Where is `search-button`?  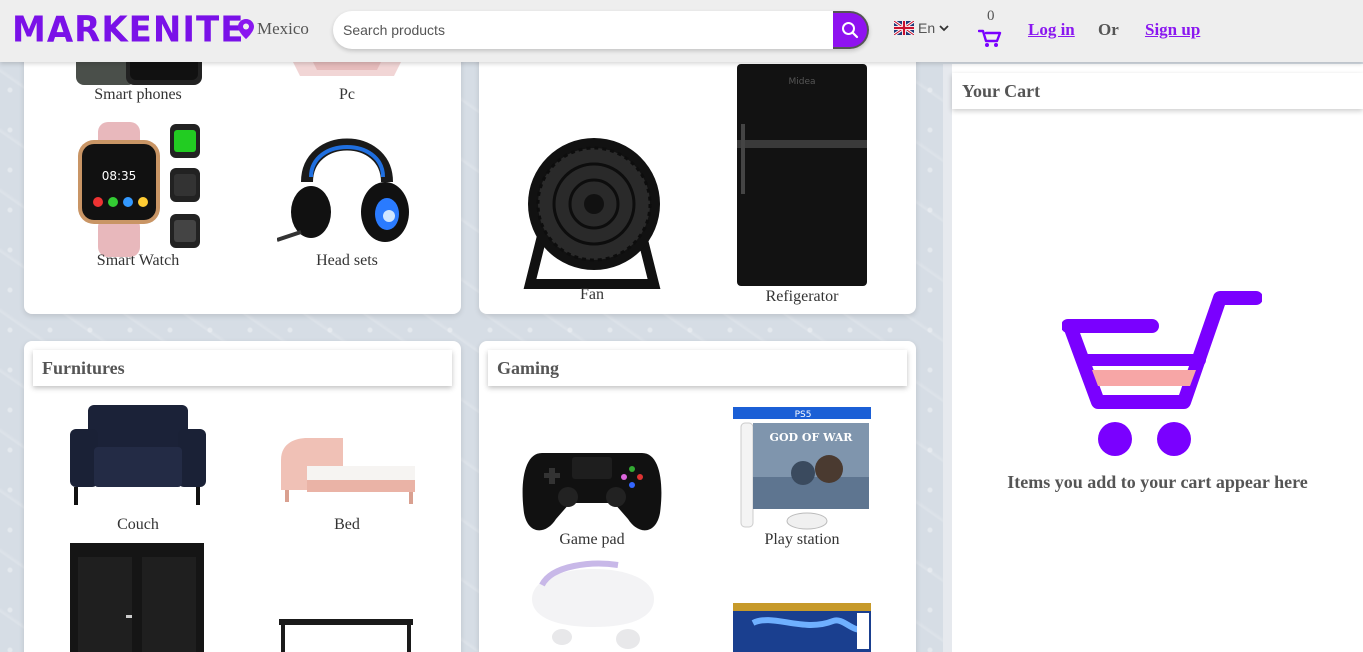
search-button is located at coordinates (851, 30).